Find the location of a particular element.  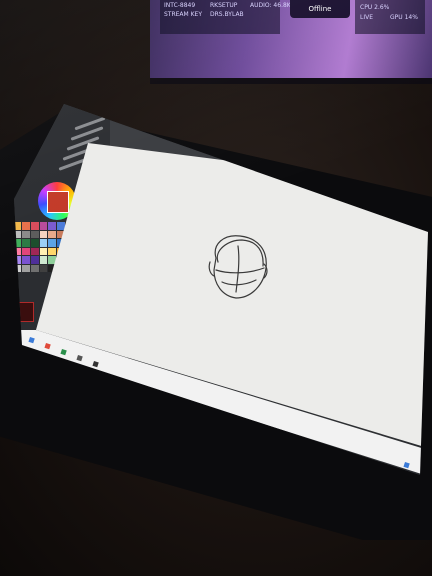

monitor-text: RKSETUP is located at coordinates (224, 5).